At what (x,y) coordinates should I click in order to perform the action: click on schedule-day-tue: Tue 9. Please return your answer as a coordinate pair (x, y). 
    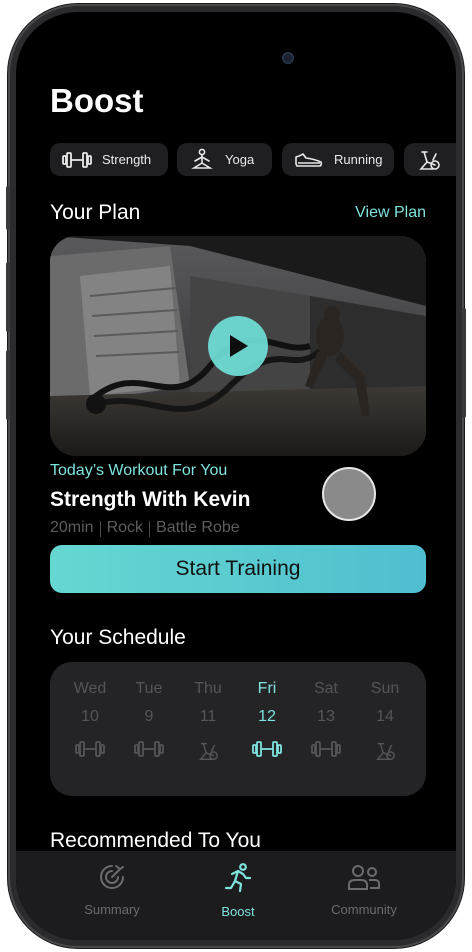
    Looking at the image, I should click on (149, 719).